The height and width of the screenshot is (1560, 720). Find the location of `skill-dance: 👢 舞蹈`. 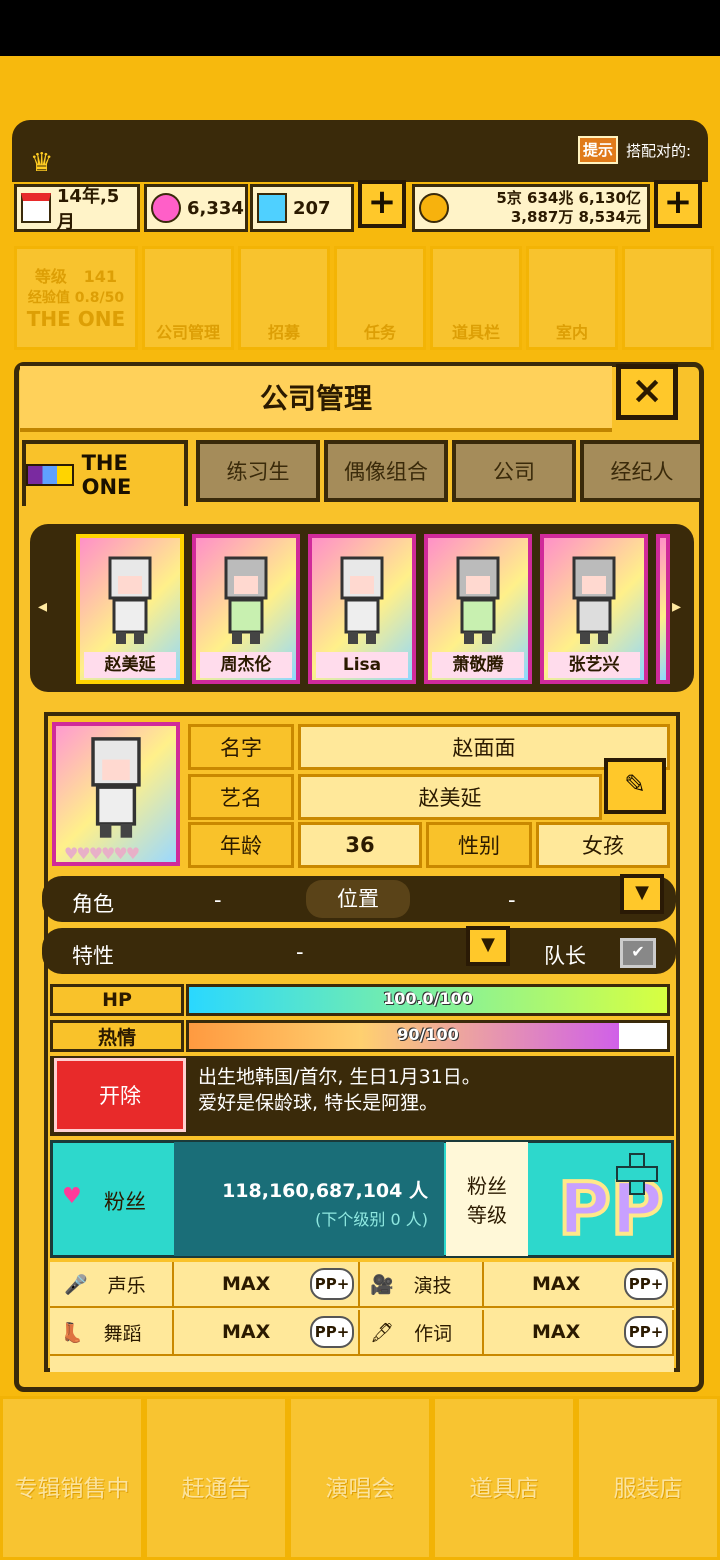

skill-dance: 👢 舞蹈 is located at coordinates (112, 1333).